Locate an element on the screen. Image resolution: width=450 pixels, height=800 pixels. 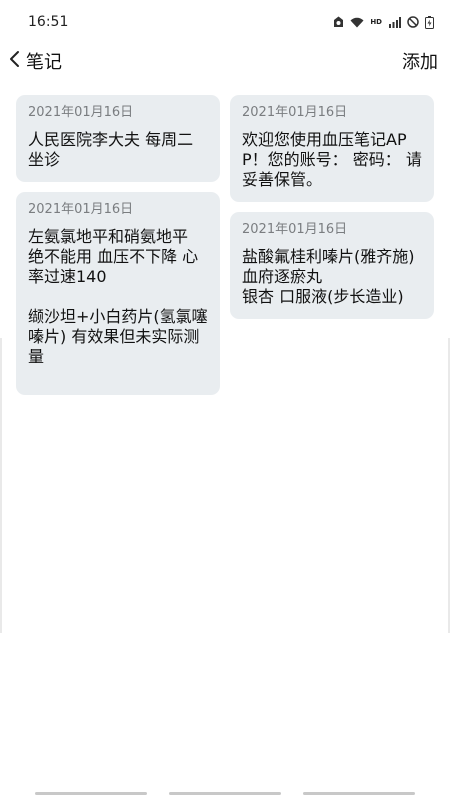
status-icons: HD is located at coordinates (383, 22).